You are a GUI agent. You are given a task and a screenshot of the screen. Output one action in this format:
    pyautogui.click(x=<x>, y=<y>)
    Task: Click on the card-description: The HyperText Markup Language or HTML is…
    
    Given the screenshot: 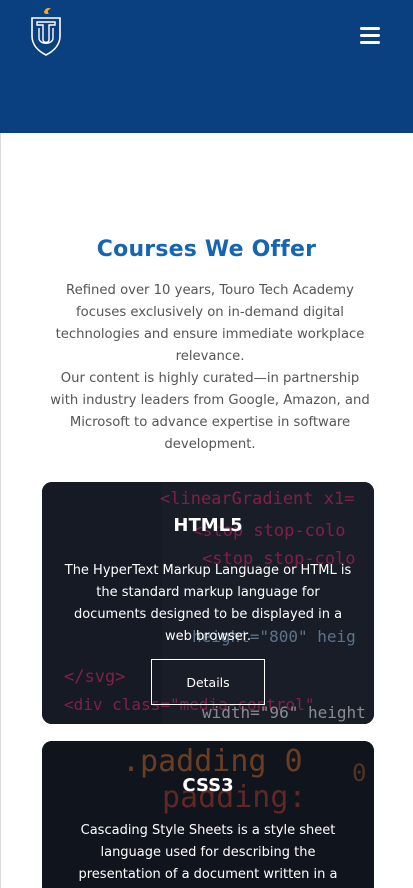 What is the action you would take?
    pyautogui.click(x=208, y=603)
    